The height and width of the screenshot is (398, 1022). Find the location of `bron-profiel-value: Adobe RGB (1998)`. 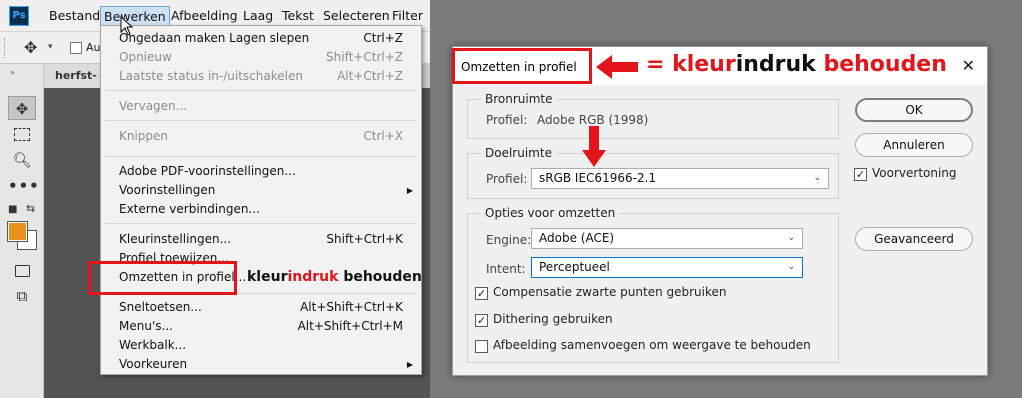

bron-profiel-value: Adobe RGB (1998) is located at coordinates (593, 120).